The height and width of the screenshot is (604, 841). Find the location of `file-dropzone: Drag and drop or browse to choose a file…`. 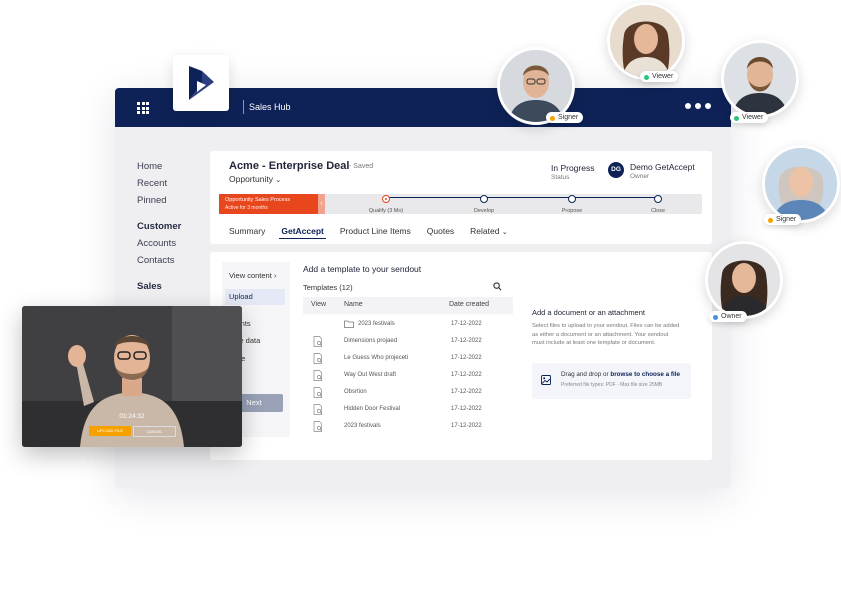

file-dropzone: Drag and drop or browse to choose a file… is located at coordinates (611, 381).